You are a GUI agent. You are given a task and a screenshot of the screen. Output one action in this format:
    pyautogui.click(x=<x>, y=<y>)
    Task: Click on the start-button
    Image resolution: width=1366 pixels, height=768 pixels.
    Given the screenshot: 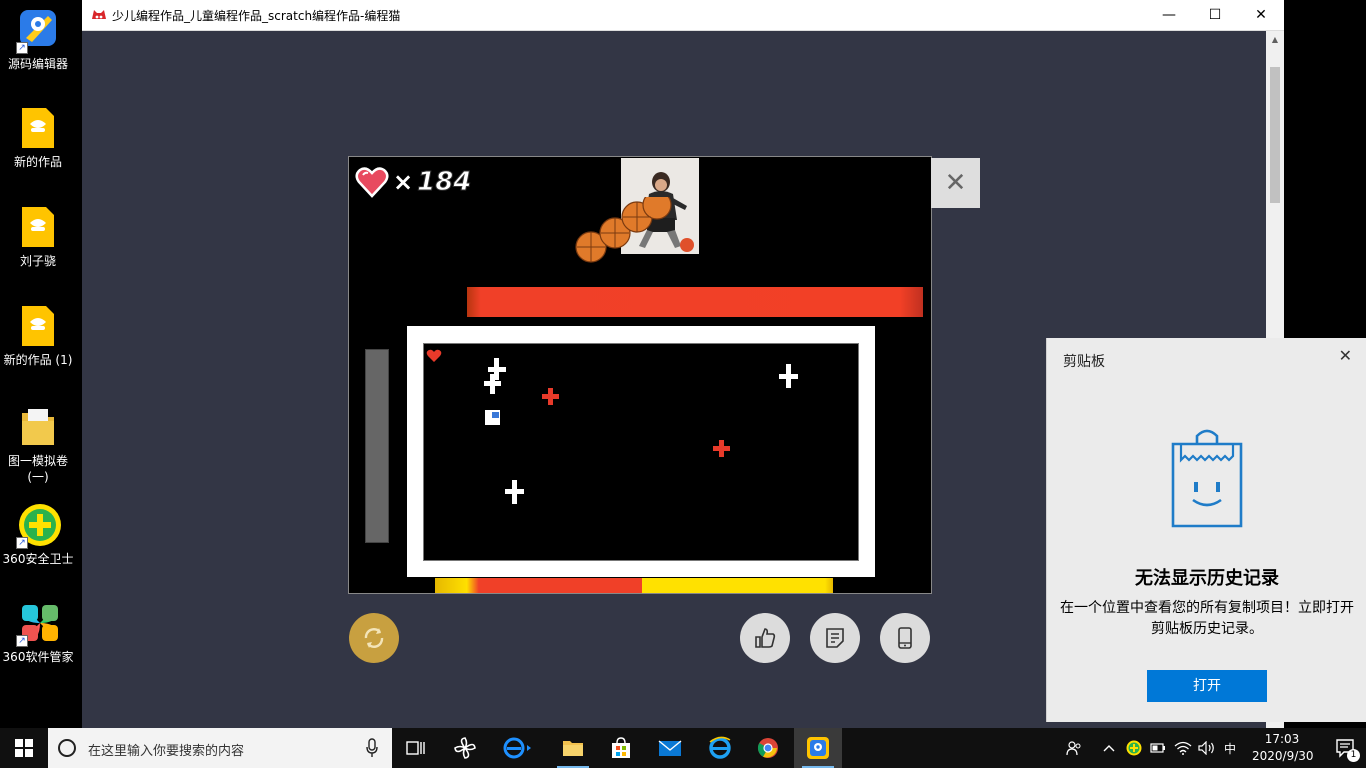 What is the action you would take?
    pyautogui.click(x=24, y=748)
    